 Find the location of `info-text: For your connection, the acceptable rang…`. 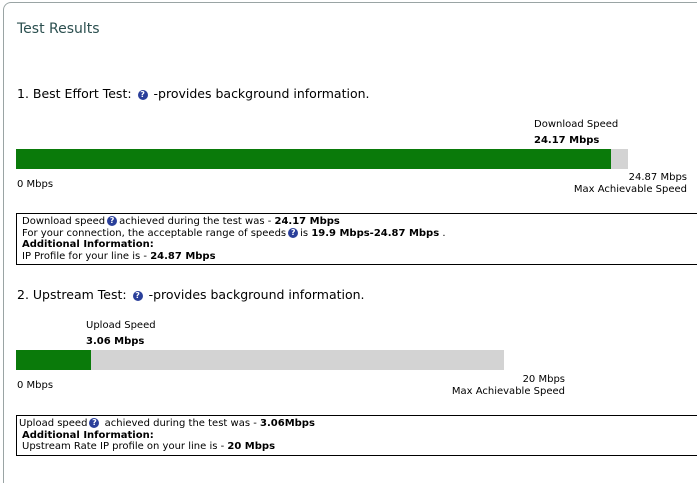

info-text: For your connection, the acceptable rang… is located at coordinates (154, 233).